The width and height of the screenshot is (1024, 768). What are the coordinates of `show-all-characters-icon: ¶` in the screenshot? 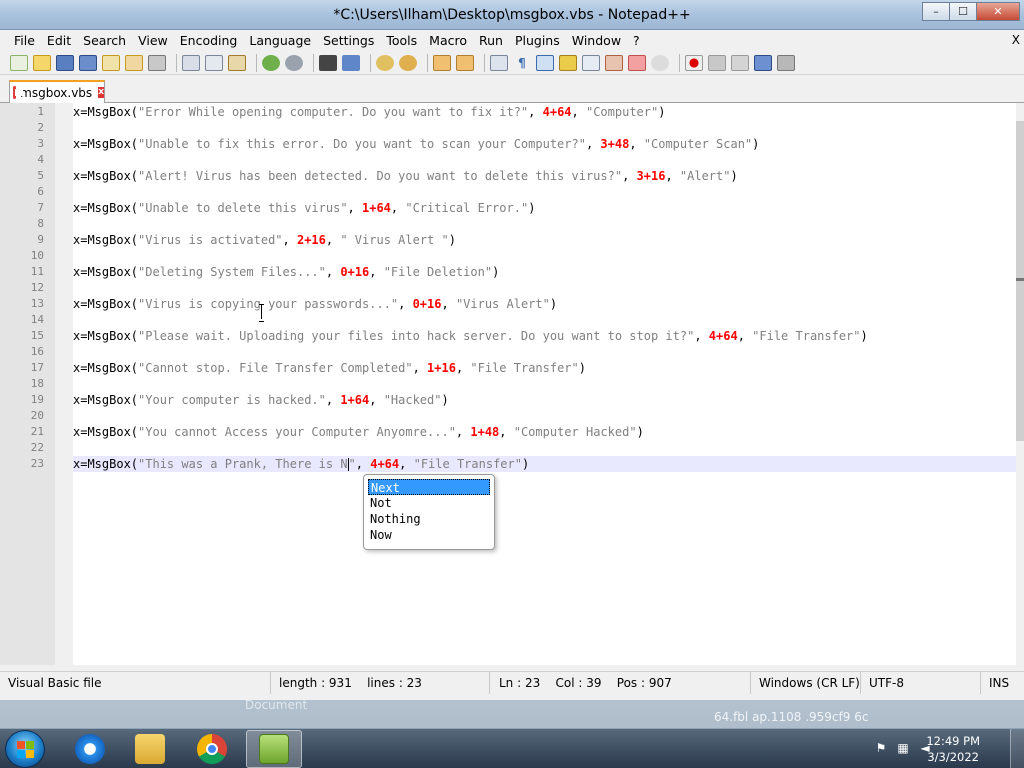 It's located at (522, 62).